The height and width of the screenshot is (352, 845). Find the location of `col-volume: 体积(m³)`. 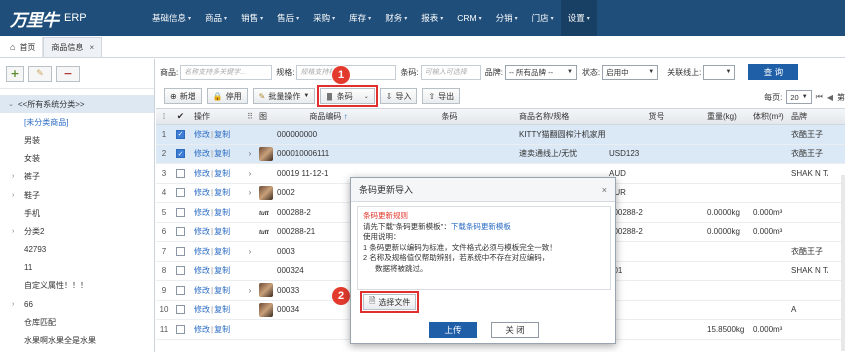

col-volume: 体积(m³) is located at coordinates (769, 116).